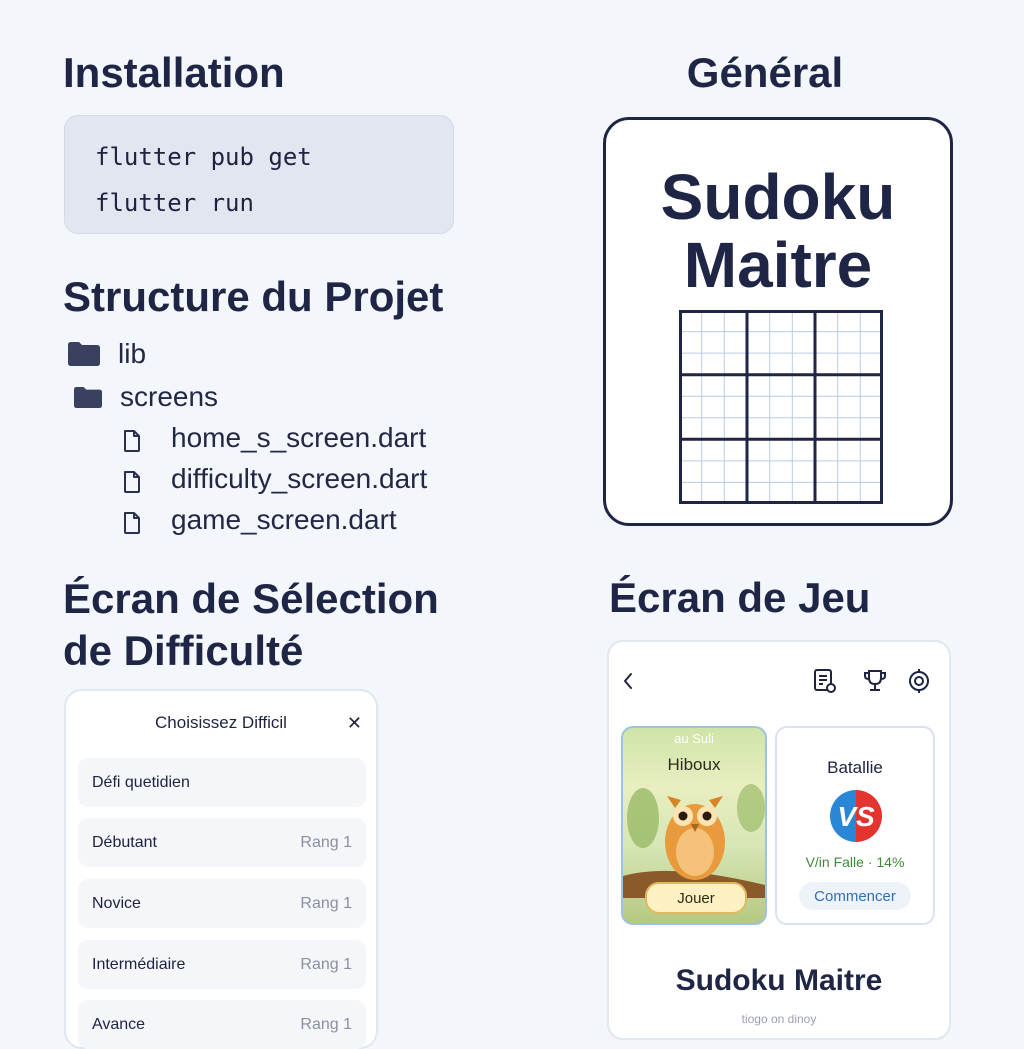 The width and height of the screenshot is (1024, 1049). What do you see at coordinates (222, 1024) in the screenshot?
I see `difficulty-item-advanced: Avance Rang 1` at bounding box center [222, 1024].